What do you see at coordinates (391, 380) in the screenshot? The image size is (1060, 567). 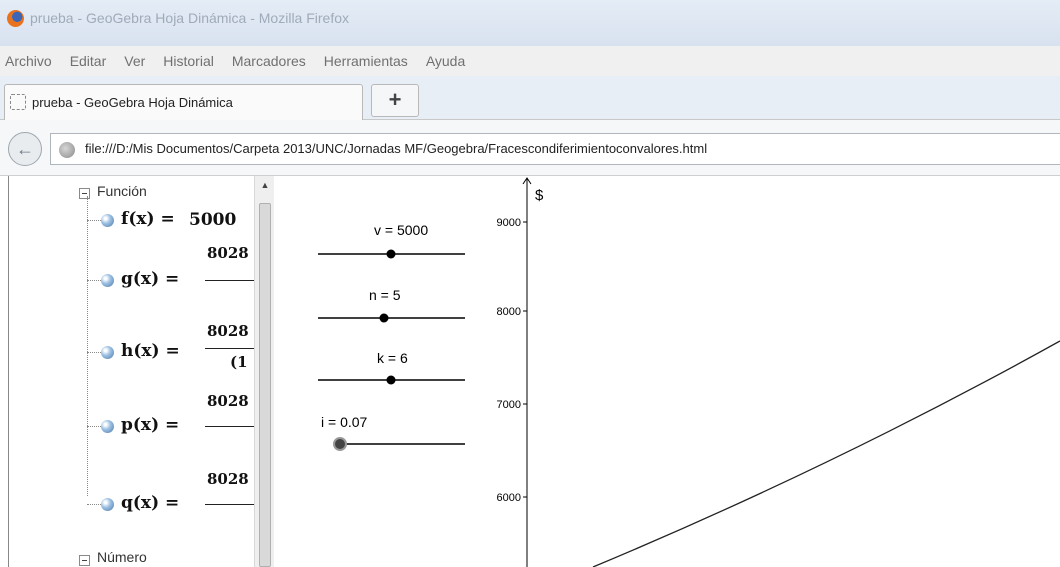 I see `slider-k-handle` at bounding box center [391, 380].